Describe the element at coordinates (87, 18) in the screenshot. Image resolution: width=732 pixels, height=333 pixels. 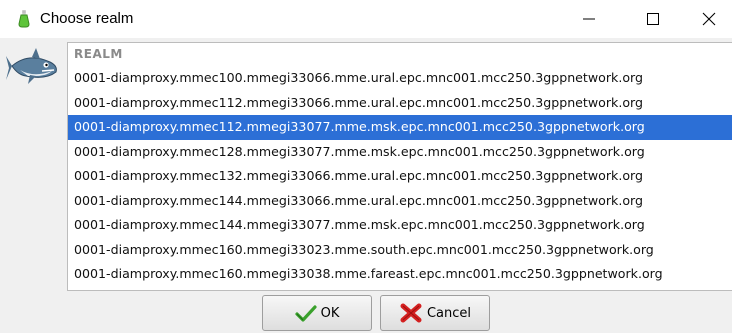
I see `window-title: Choose realm` at that location.